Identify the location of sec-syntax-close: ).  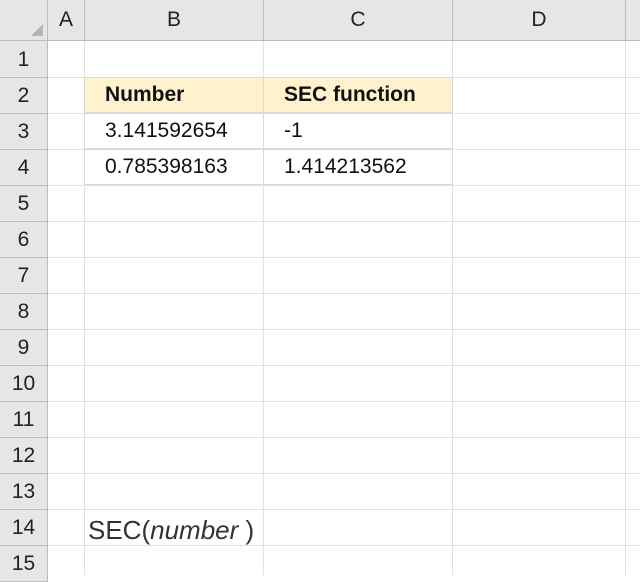
(246, 529).